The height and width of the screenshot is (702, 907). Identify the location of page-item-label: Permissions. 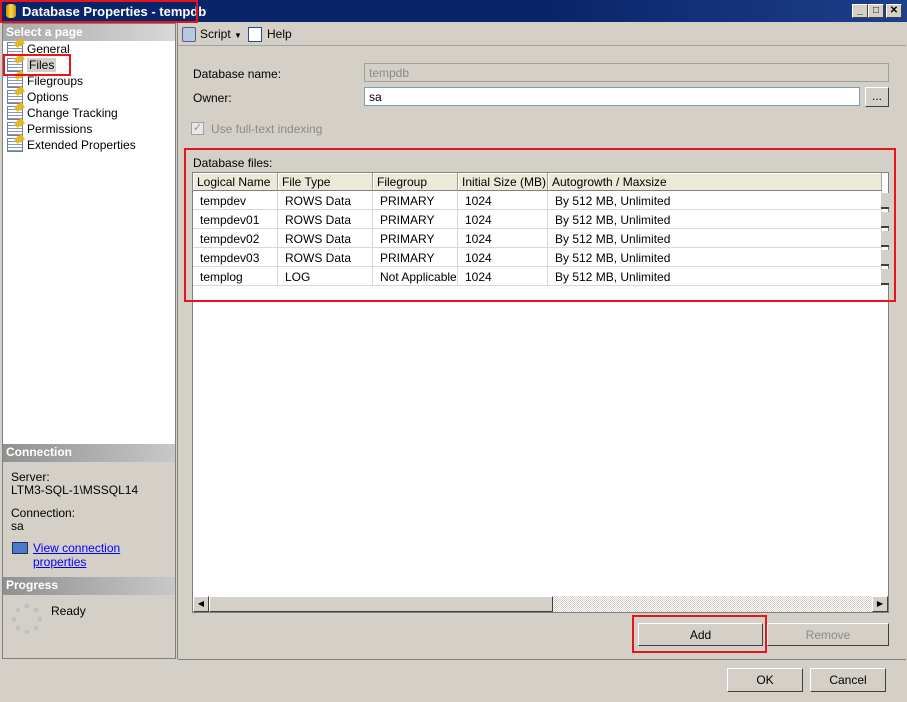
(60, 129).